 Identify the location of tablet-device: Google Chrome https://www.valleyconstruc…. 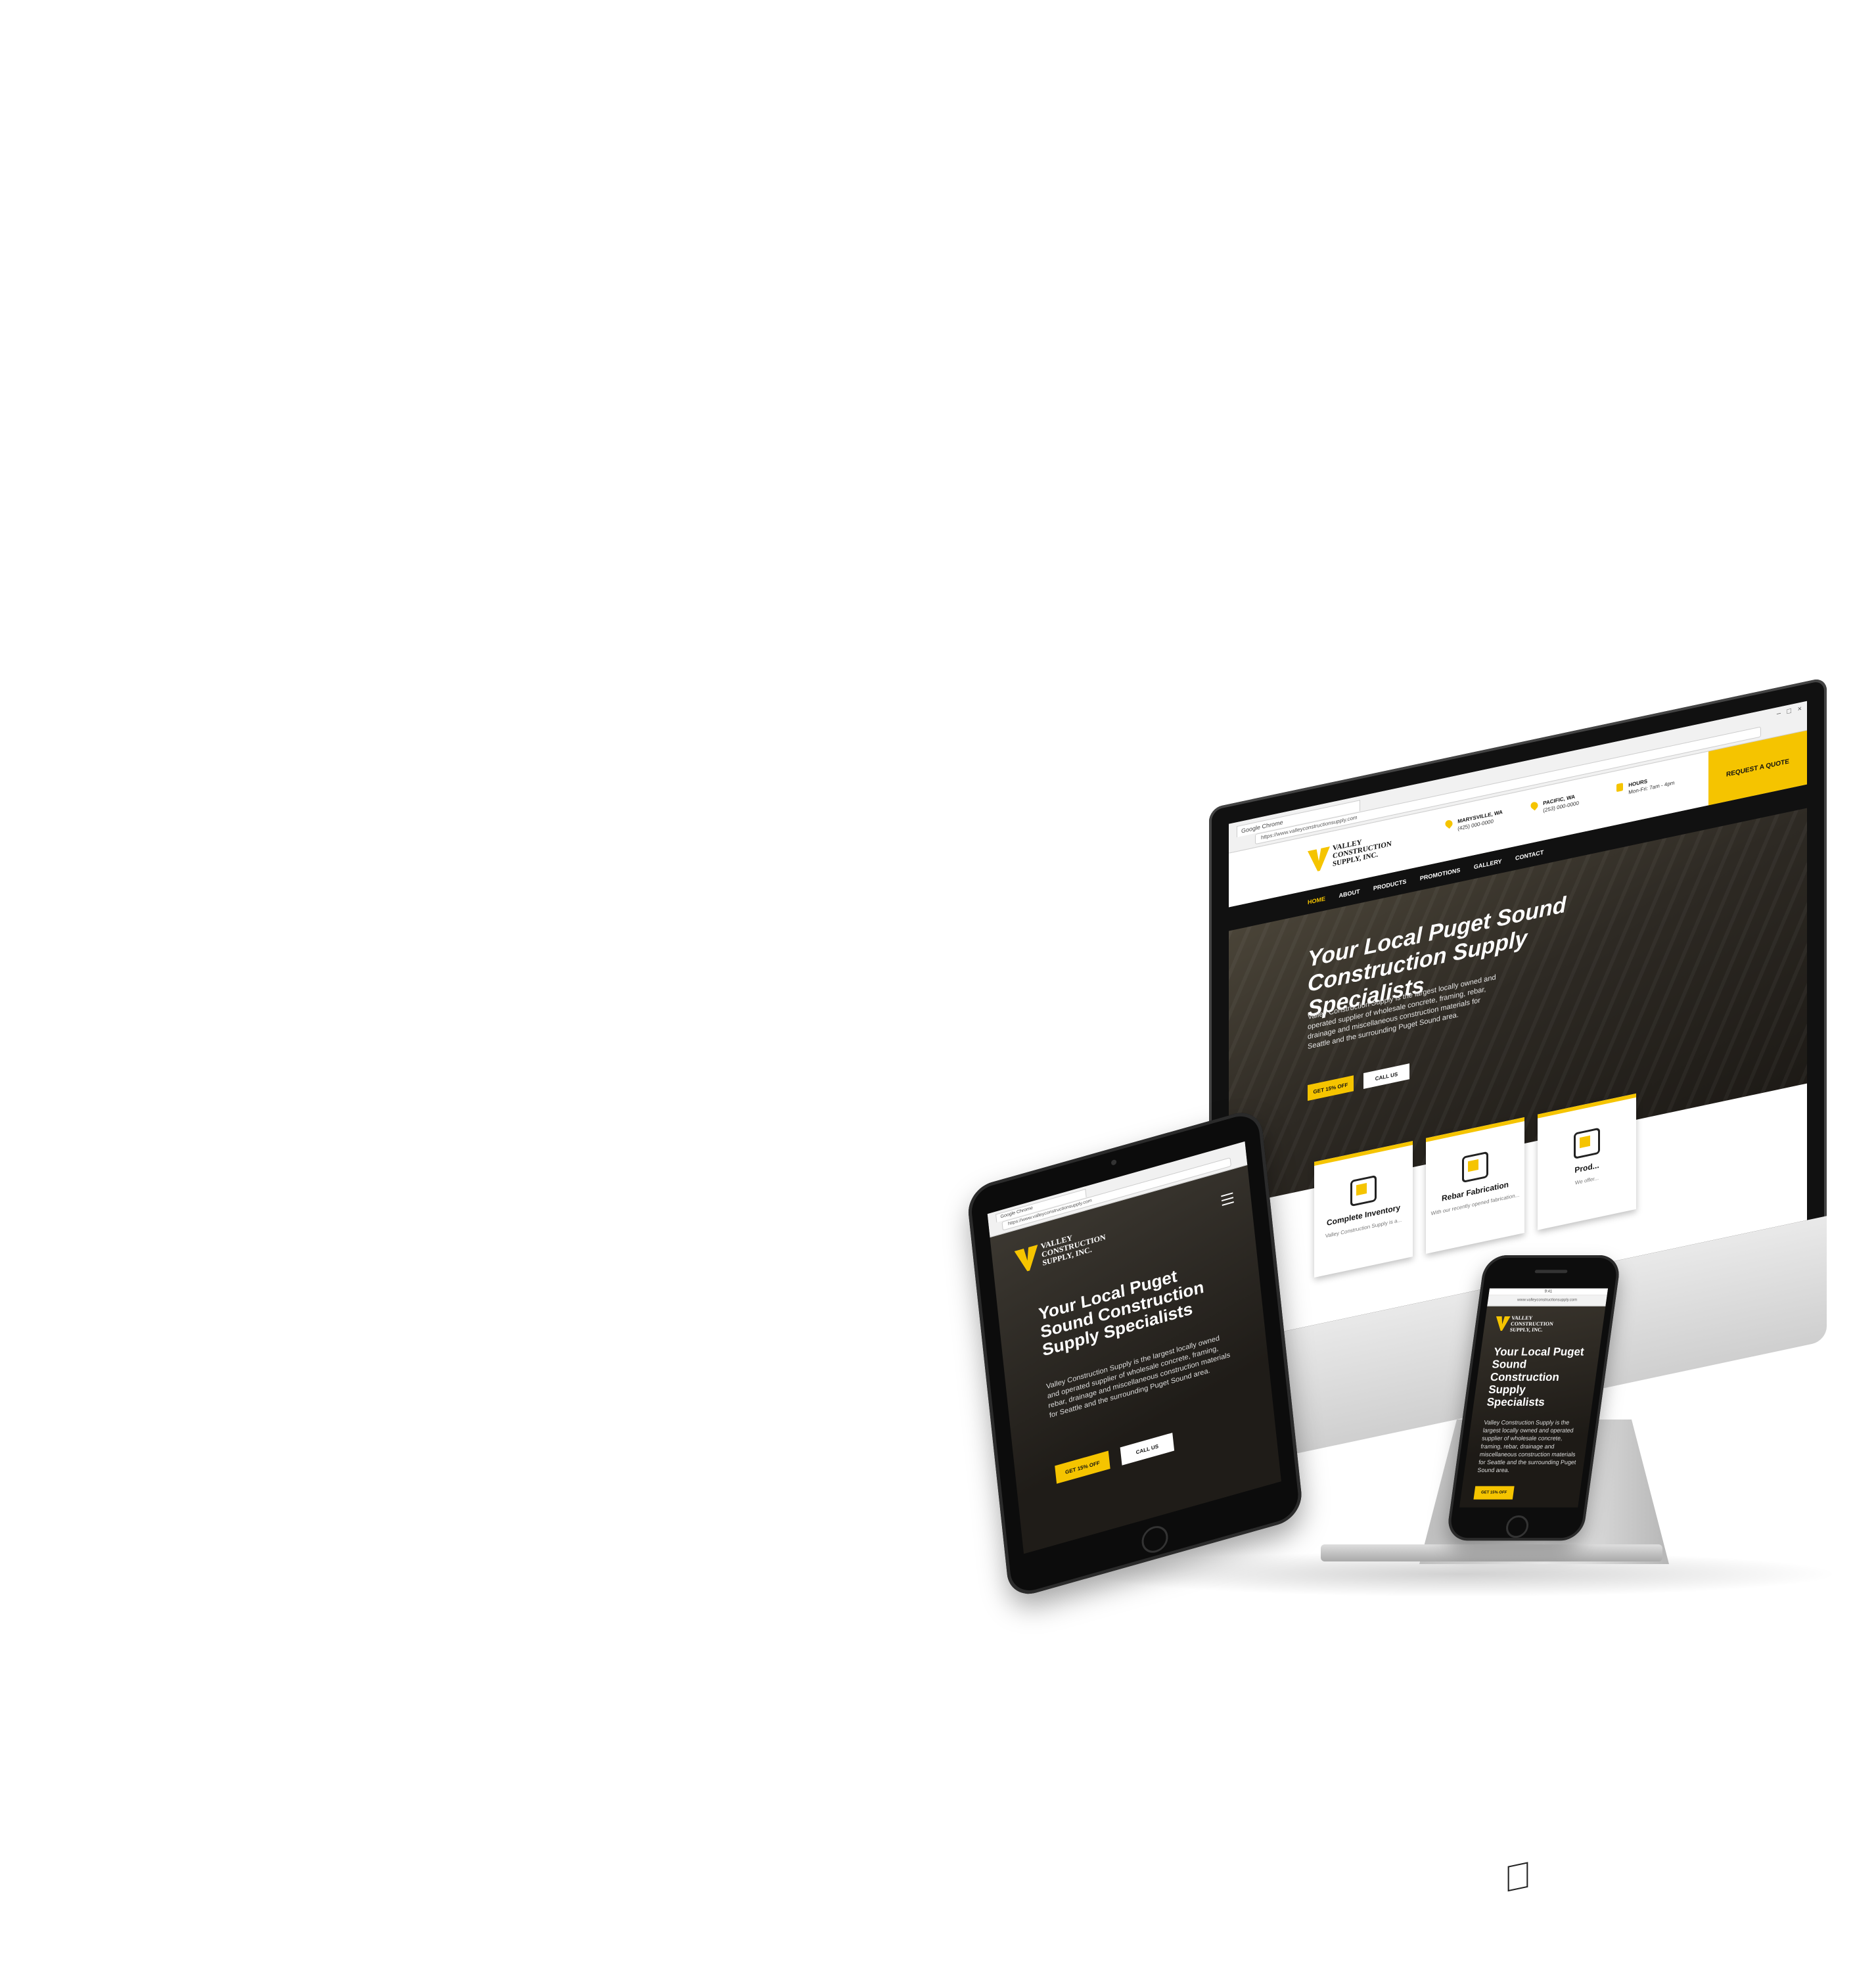
(1135, 1353).